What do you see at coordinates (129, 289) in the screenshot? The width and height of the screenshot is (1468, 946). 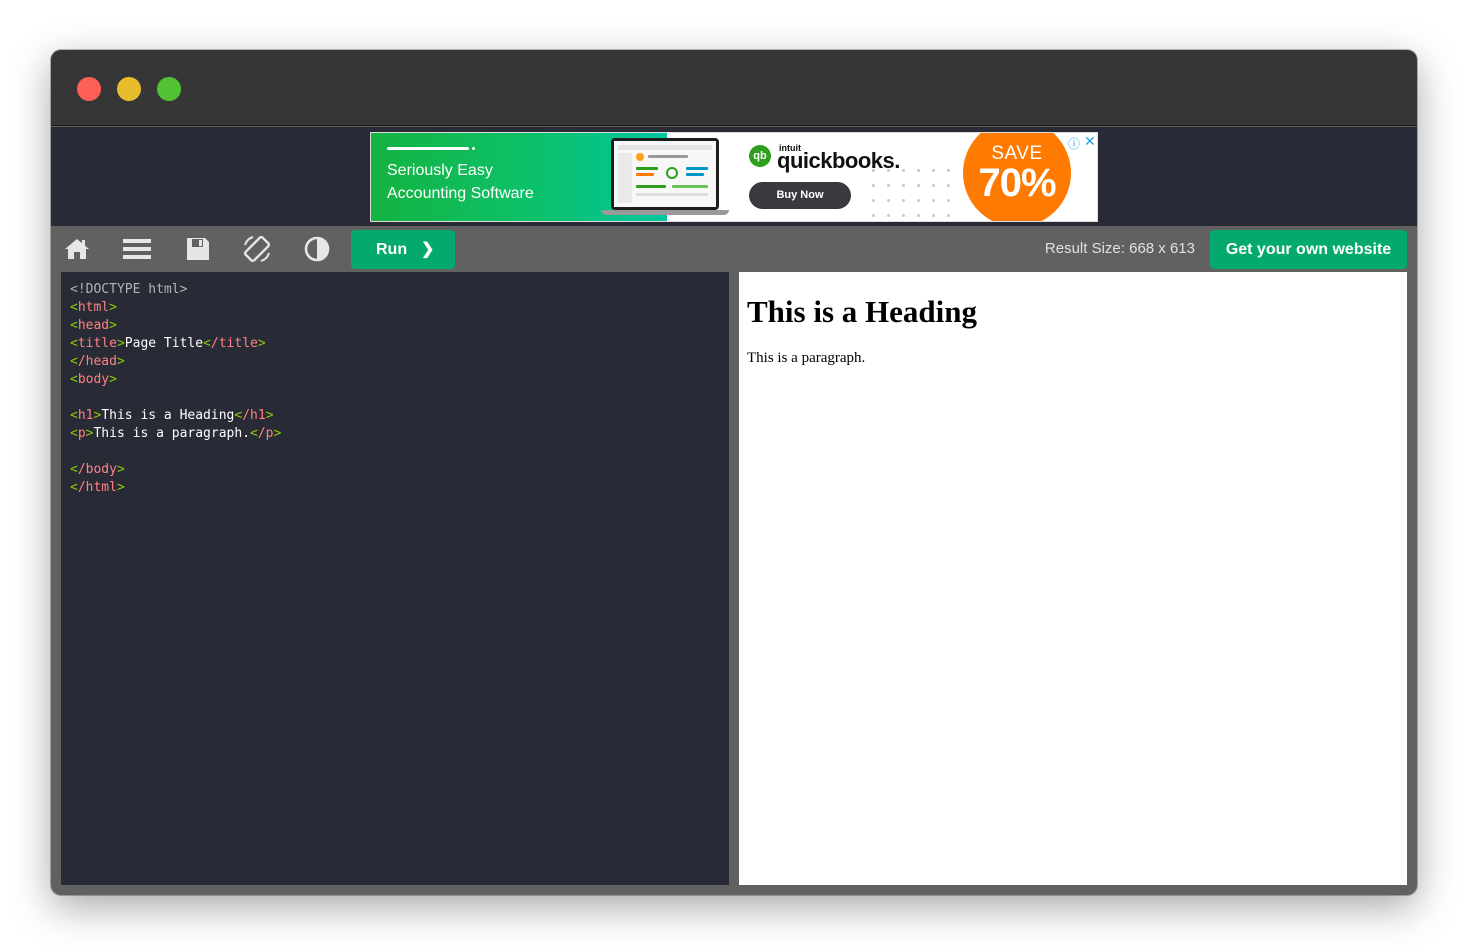 I see `doctype-text: <!DOCTYPE html>` at bounding box center [129, 289].